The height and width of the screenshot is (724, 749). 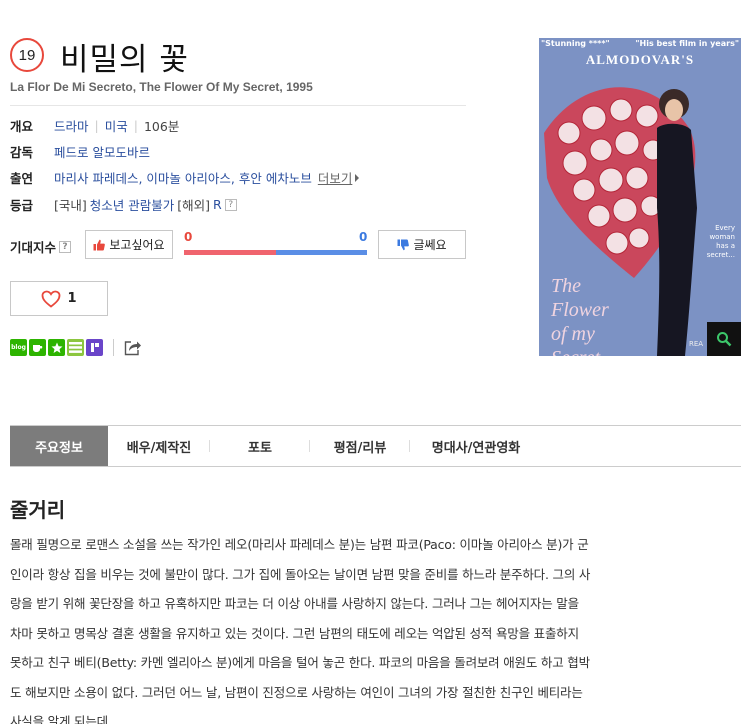 What do you see at coordinates (132, 204) in the screenshot?
I see `rating-domestic-link: 청소년 관람불가` at bounding box center [132, 204].